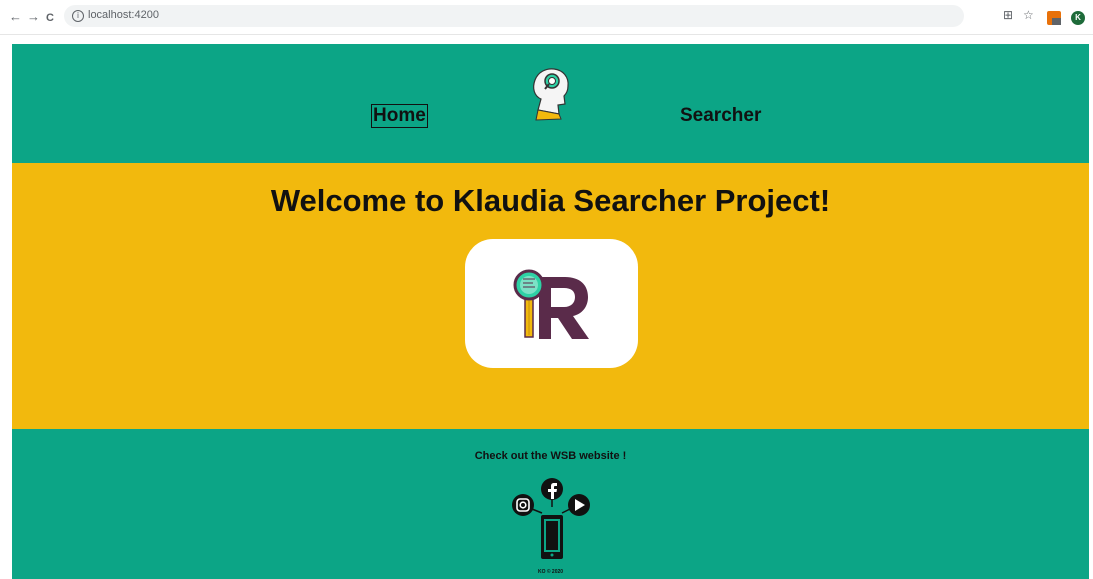  I want to click on profile-avatar: K, so click(1078, 18).